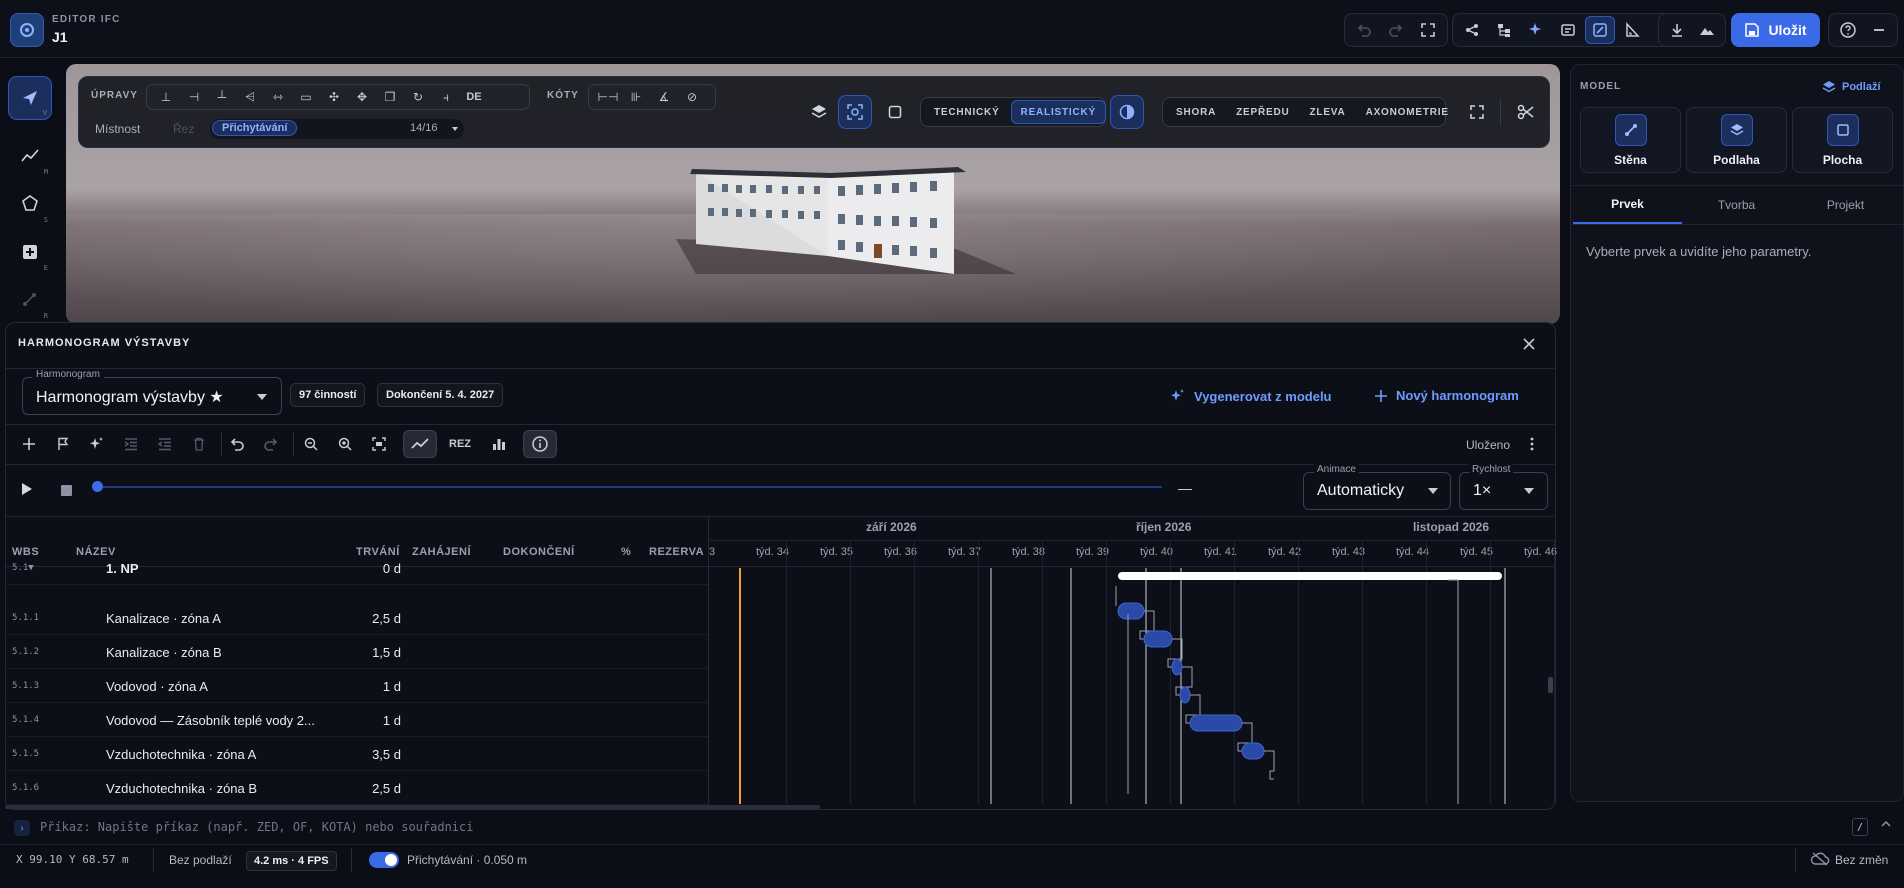  What do you see at coordinates (96, 552) in the screenshot?
I see `col-name: NÁZEV` at bounding box center [96, 552].